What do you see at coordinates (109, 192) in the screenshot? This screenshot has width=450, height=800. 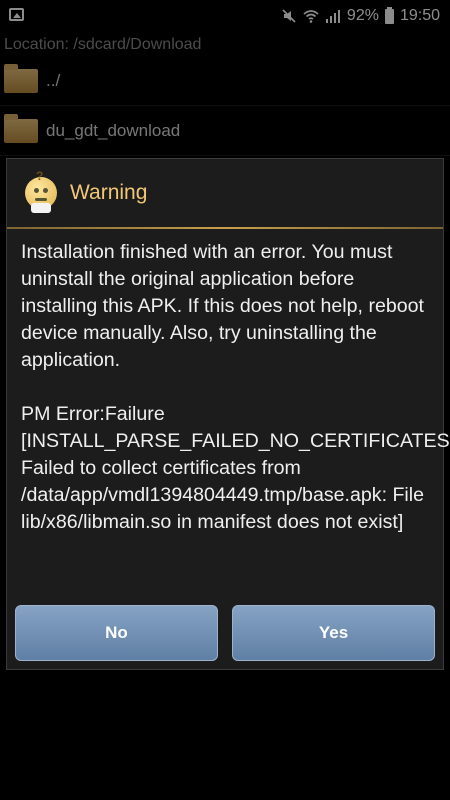 I see `dialog-title: Warning` at bounding box center [109, 192].